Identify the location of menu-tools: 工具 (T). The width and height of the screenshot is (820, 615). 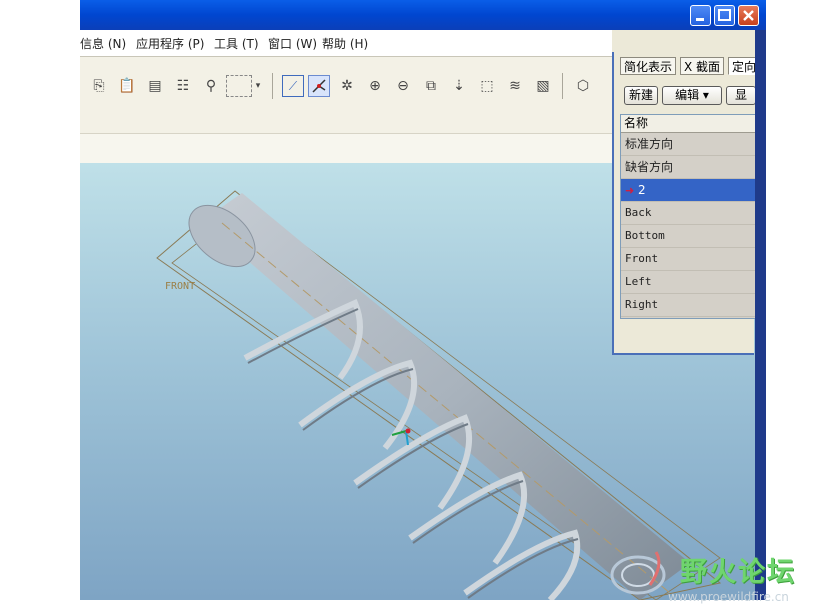
(236, 43).